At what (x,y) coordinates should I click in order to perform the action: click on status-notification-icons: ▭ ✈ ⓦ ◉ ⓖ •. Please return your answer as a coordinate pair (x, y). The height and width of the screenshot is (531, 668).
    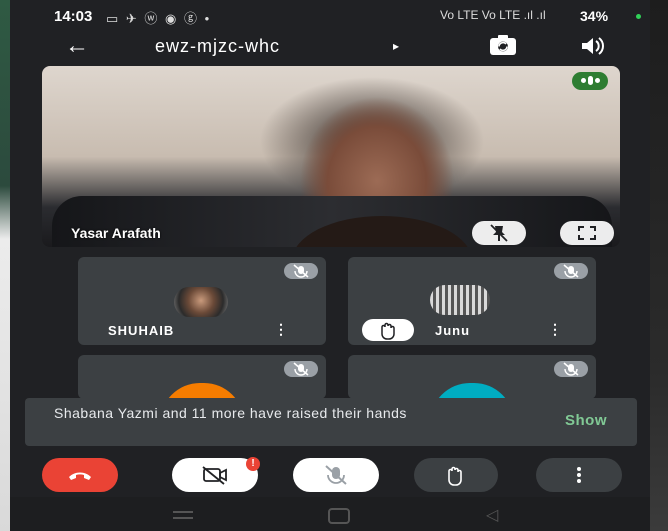
    Looking at the image, I should click on (159, 18).